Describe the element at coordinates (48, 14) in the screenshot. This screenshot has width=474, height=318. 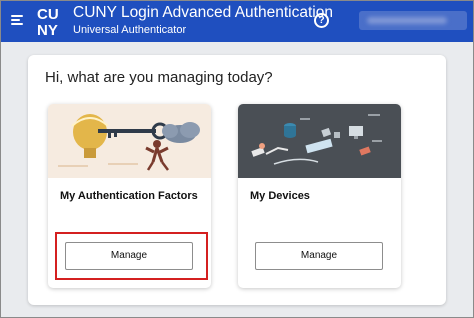
I see `svg-text: CU` at that location.